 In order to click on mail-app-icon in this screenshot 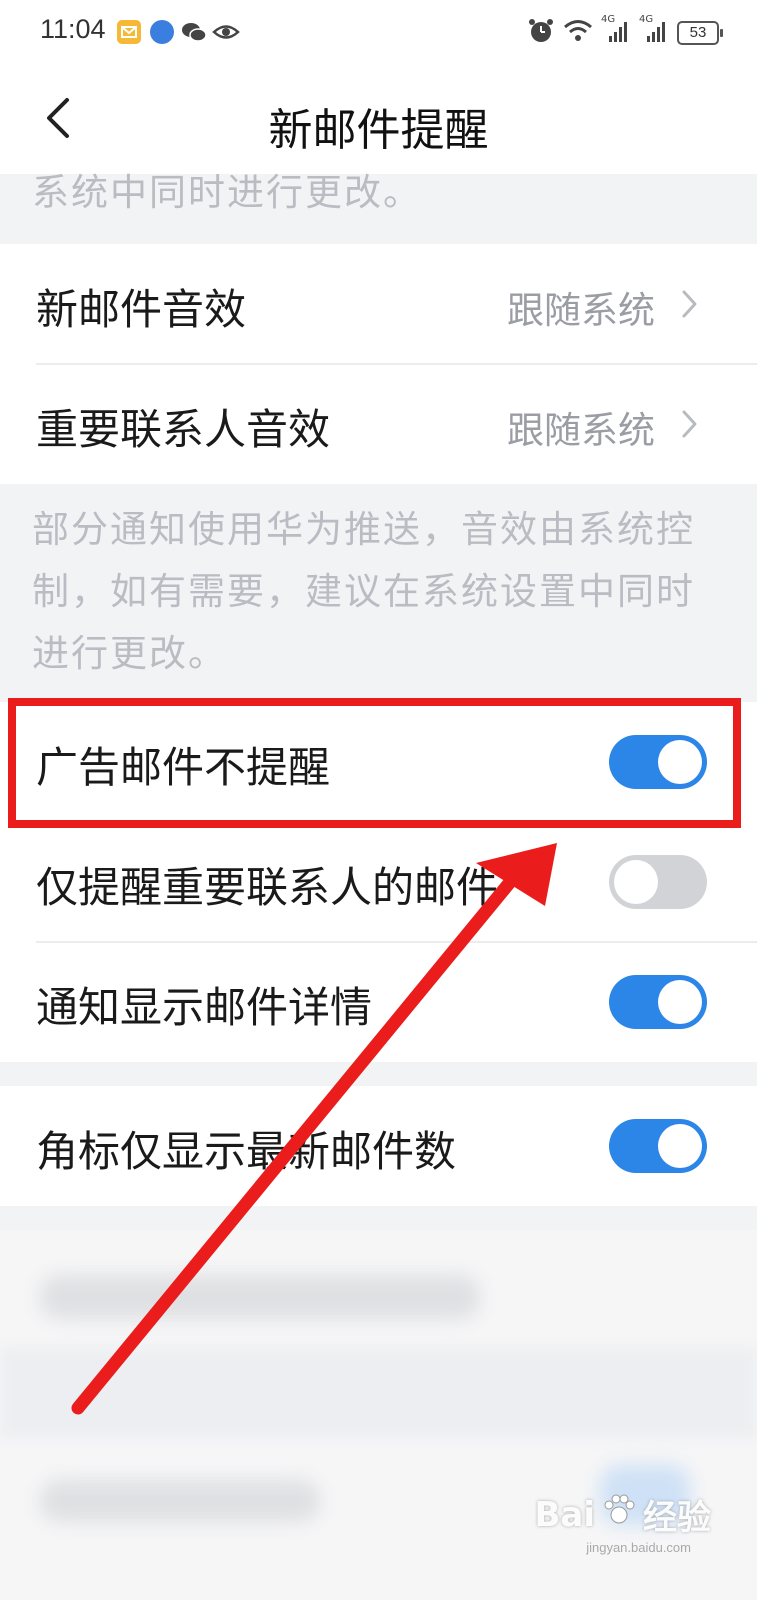, I will do `click(129, 32)`.